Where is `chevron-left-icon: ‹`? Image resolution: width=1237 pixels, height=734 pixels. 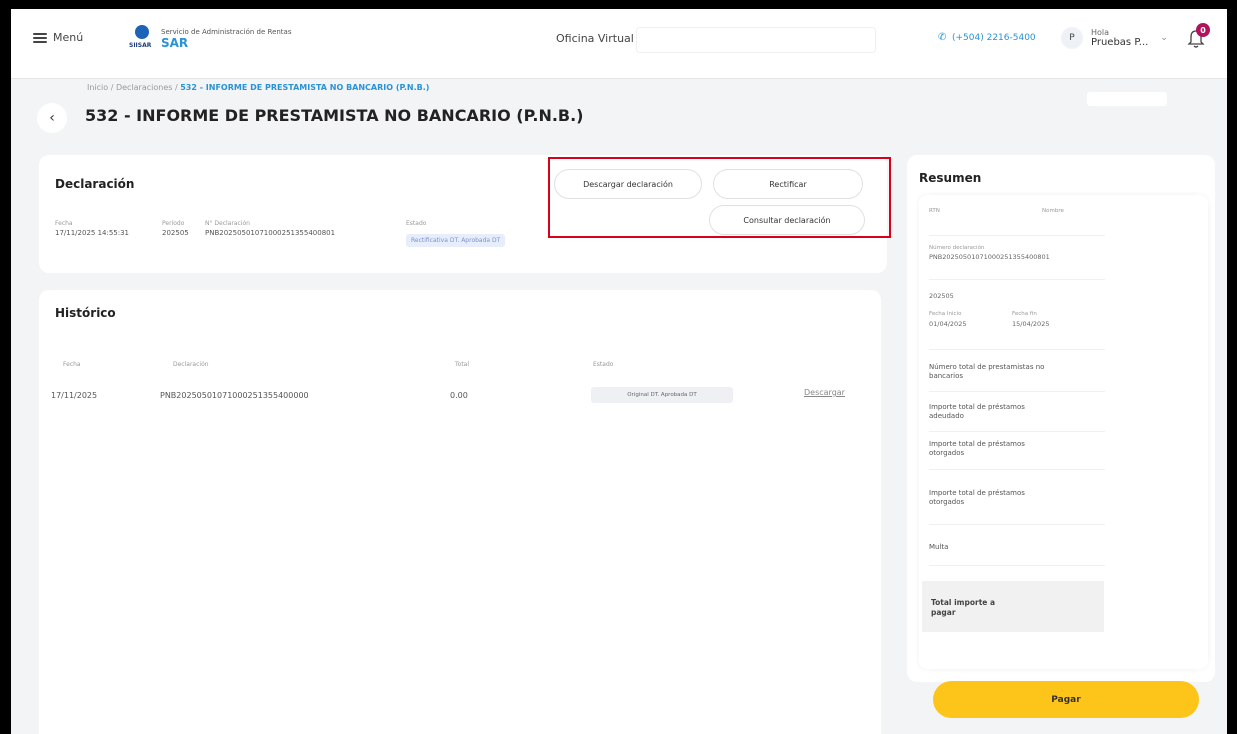 chevron-left-icon: ‹ is located at coordinates (52, 118).